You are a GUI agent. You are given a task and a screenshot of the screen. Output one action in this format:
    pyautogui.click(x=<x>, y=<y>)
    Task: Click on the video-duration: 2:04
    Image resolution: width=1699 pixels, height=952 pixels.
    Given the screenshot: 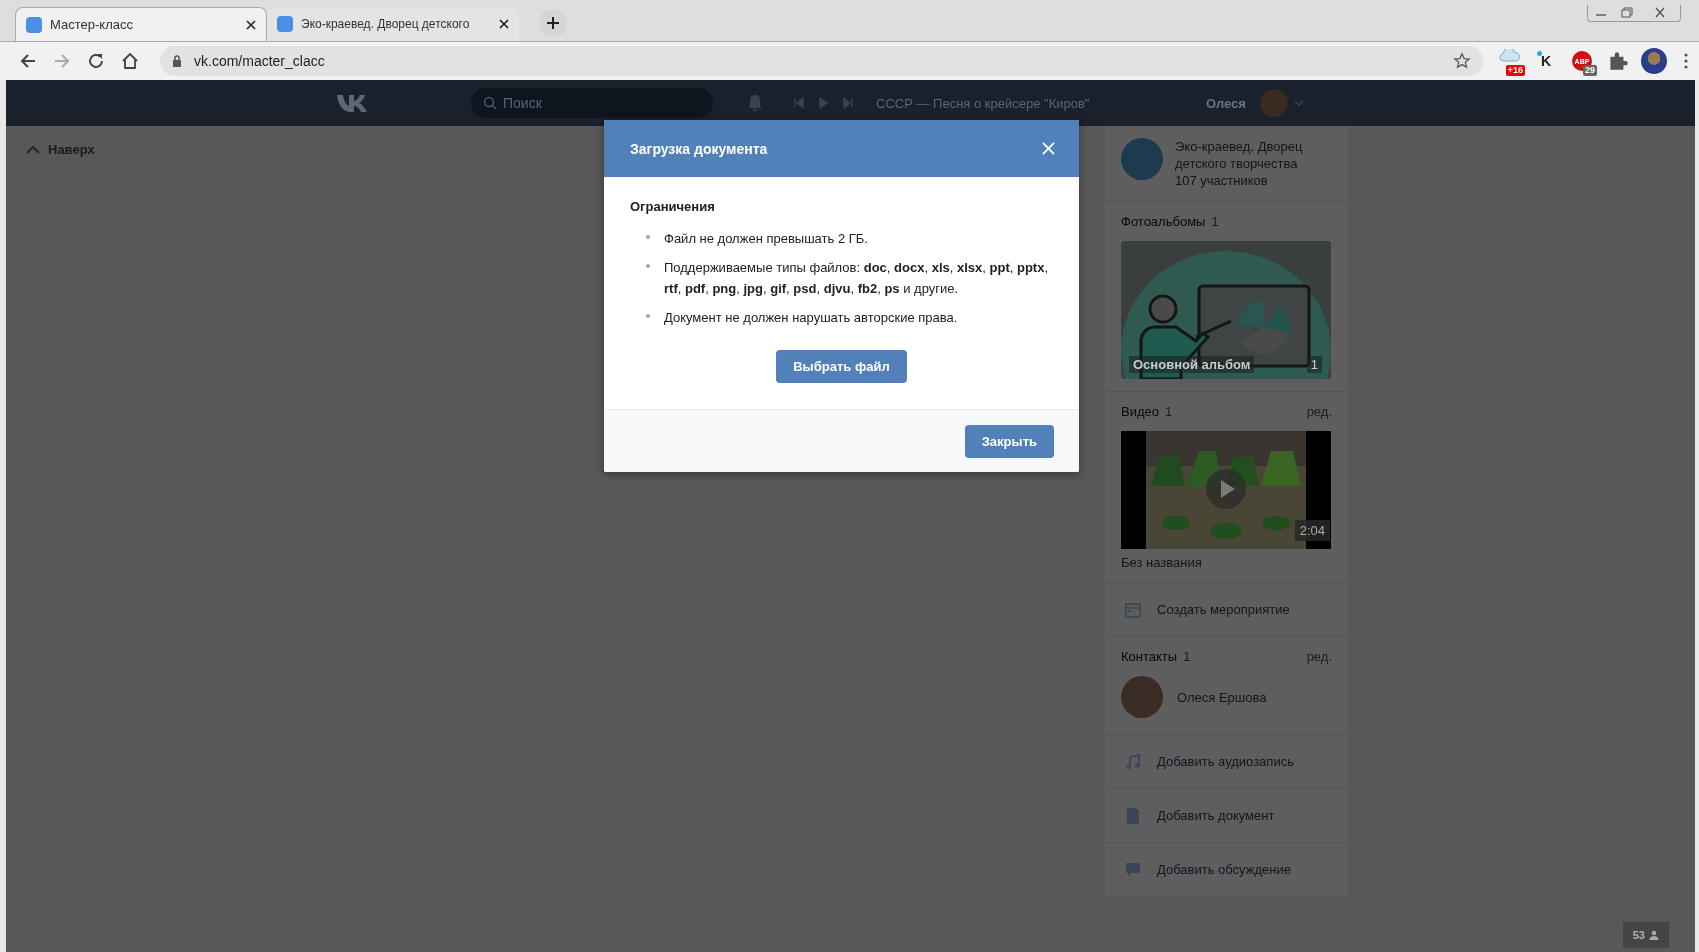 What is the action you would take?
    pyautogui.click(x=1312, y=530)
    